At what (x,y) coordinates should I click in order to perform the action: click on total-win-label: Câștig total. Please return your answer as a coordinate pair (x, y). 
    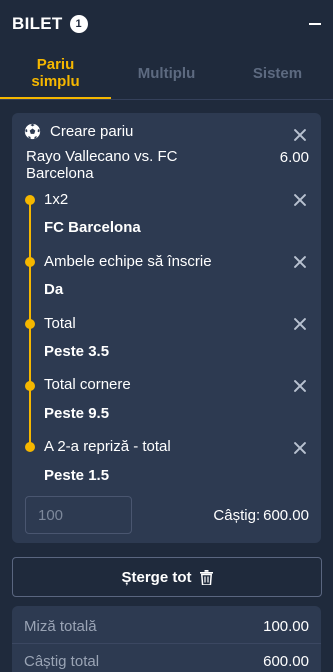
    Looking at the image, I should click on (62, 661).